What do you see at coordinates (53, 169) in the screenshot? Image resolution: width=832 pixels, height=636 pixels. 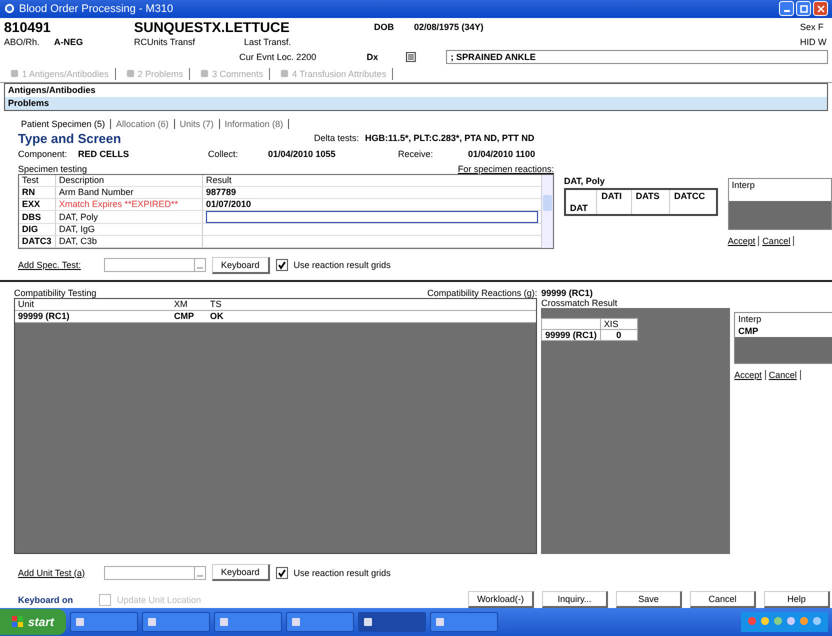 I see `specimen-testing-label: Specimen testing` at bounding box center [53, 169].